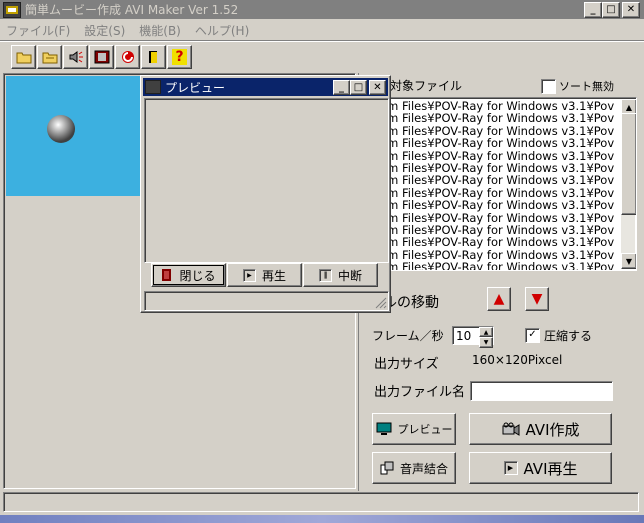  Describe the element at coordinates (517, 360) in the screenshot. I see `output-size-value: 160×120Pixcel` at that location.